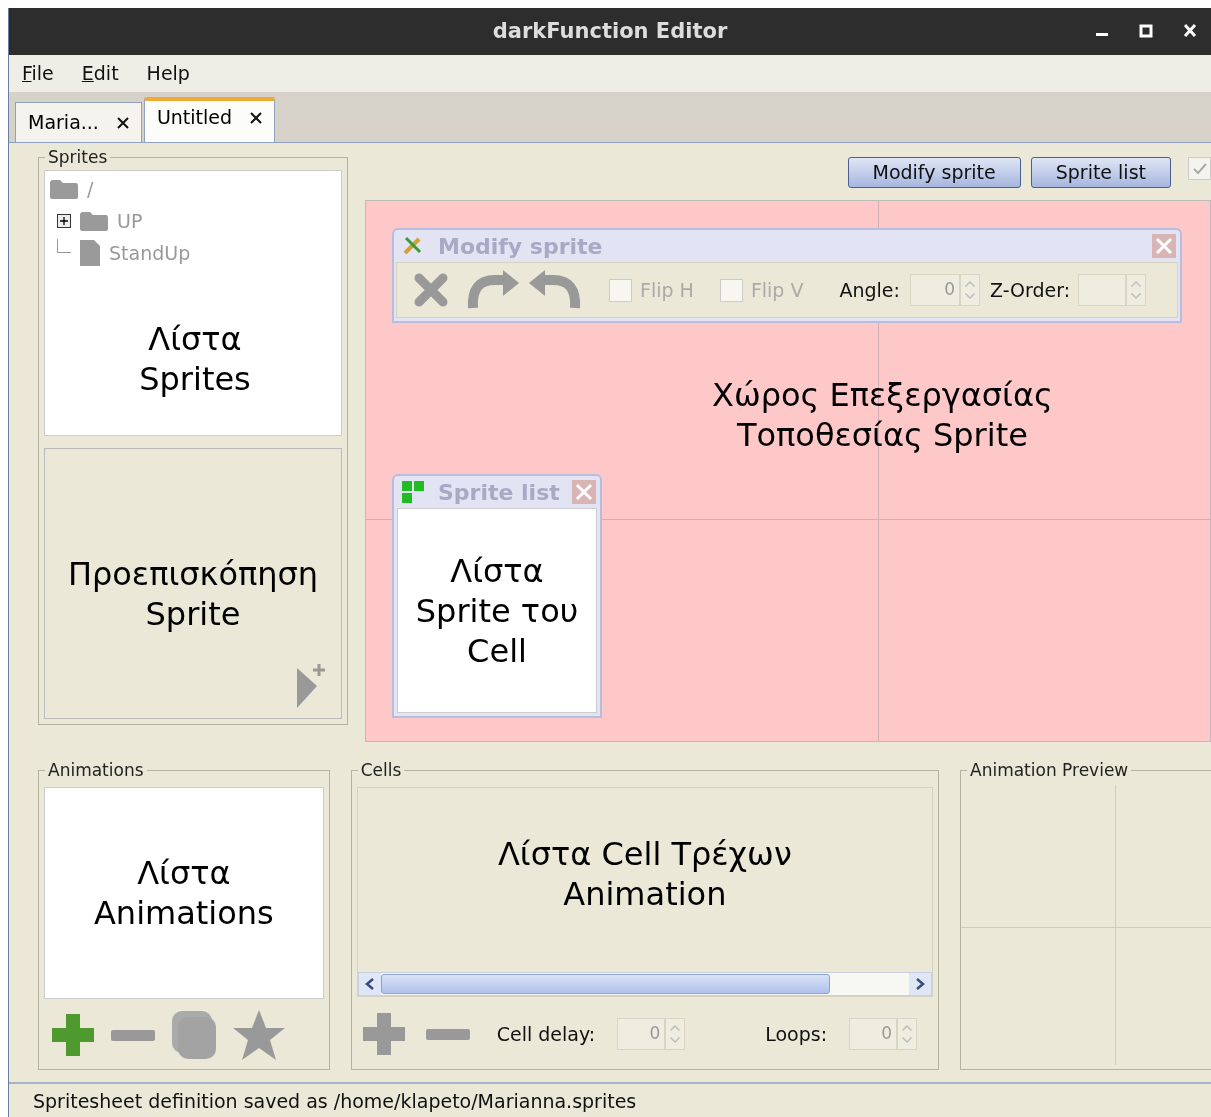 The image size is (1211, 1117). Describe the element at coordinates (644, 874) in the screenshot. I see `cell-list-label: Λίστα Cell Τρέχων Animation` at that location.